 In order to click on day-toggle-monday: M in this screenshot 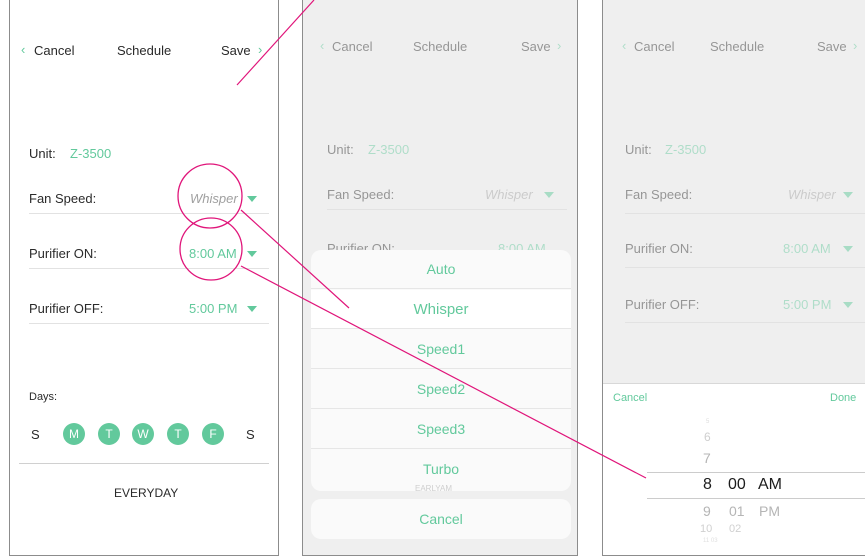, I will do `click(74, 434)`.